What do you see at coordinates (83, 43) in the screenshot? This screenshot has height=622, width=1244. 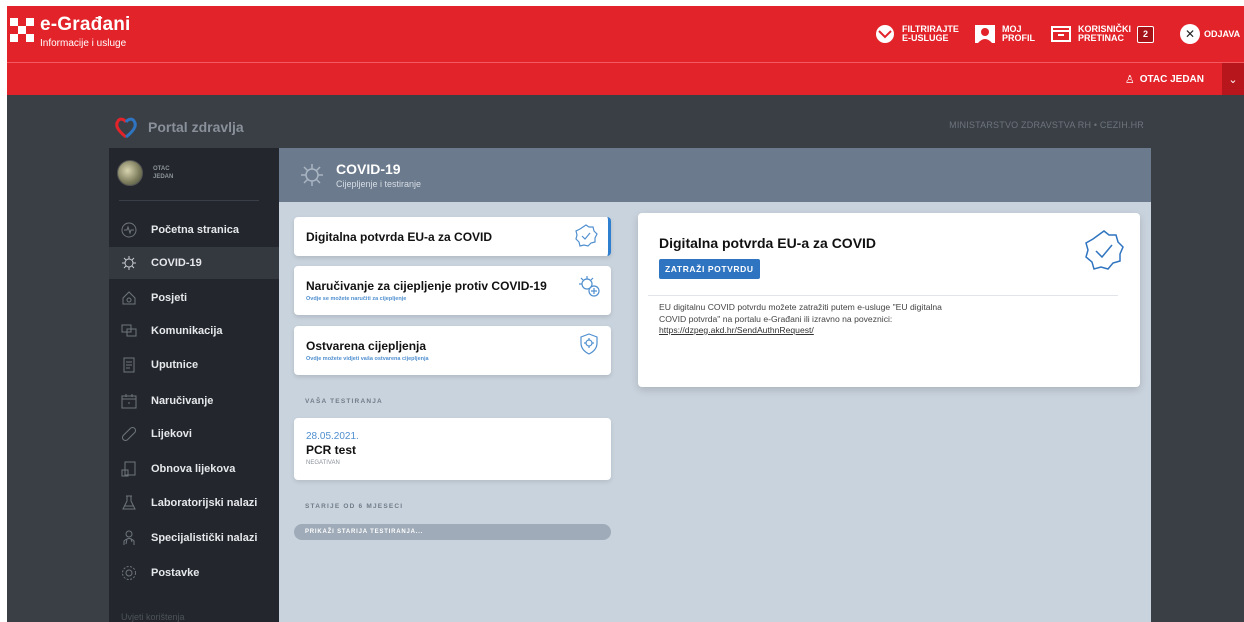 I see `brand-subtitle: Informacije i usluge` at bounding box center [83, 43].